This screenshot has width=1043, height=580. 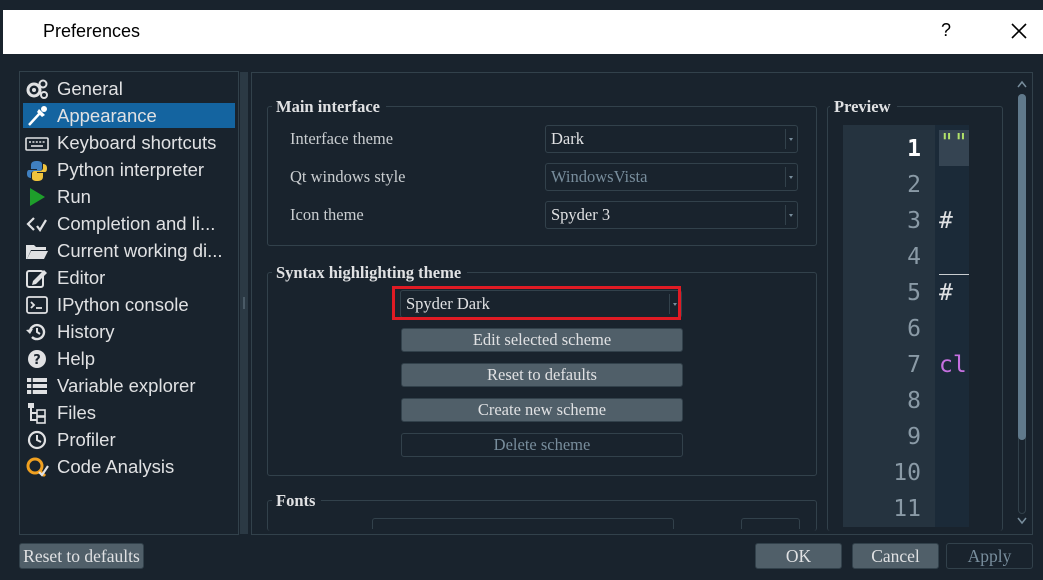 I want to click on reset-to-defaults-button: Reset to defaults, so click(x=81, y=556).